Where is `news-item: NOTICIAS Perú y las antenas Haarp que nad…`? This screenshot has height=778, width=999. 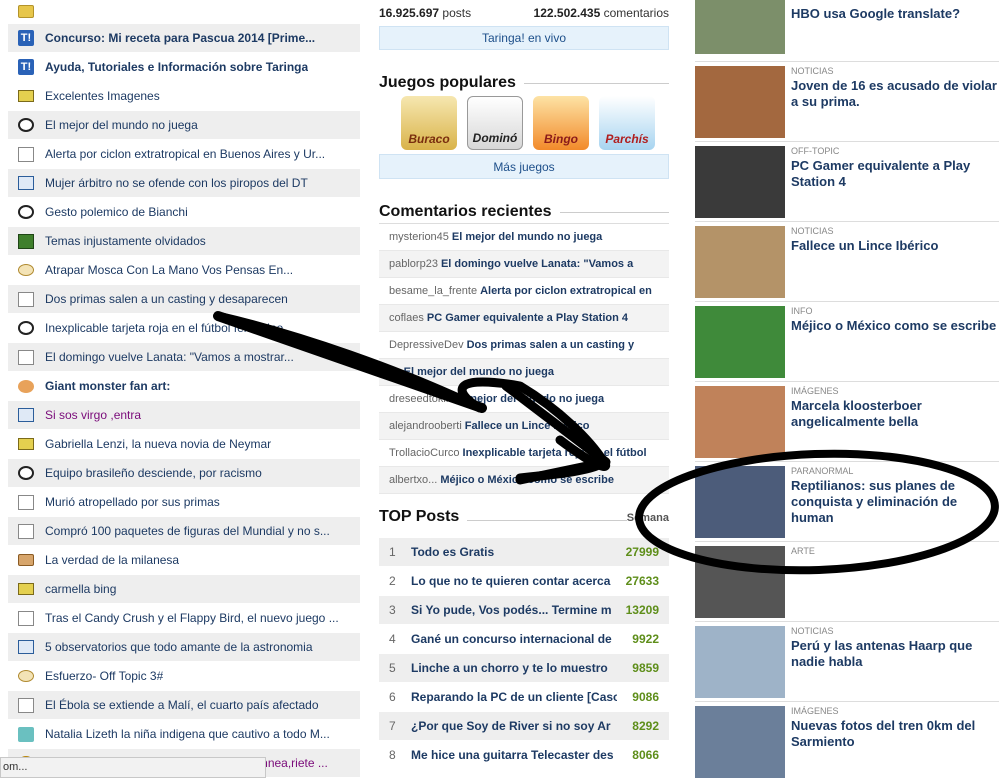 news-item: NOTICIAS Perú y las antenas Haarp que nad… is located at coordinates (847, 662).